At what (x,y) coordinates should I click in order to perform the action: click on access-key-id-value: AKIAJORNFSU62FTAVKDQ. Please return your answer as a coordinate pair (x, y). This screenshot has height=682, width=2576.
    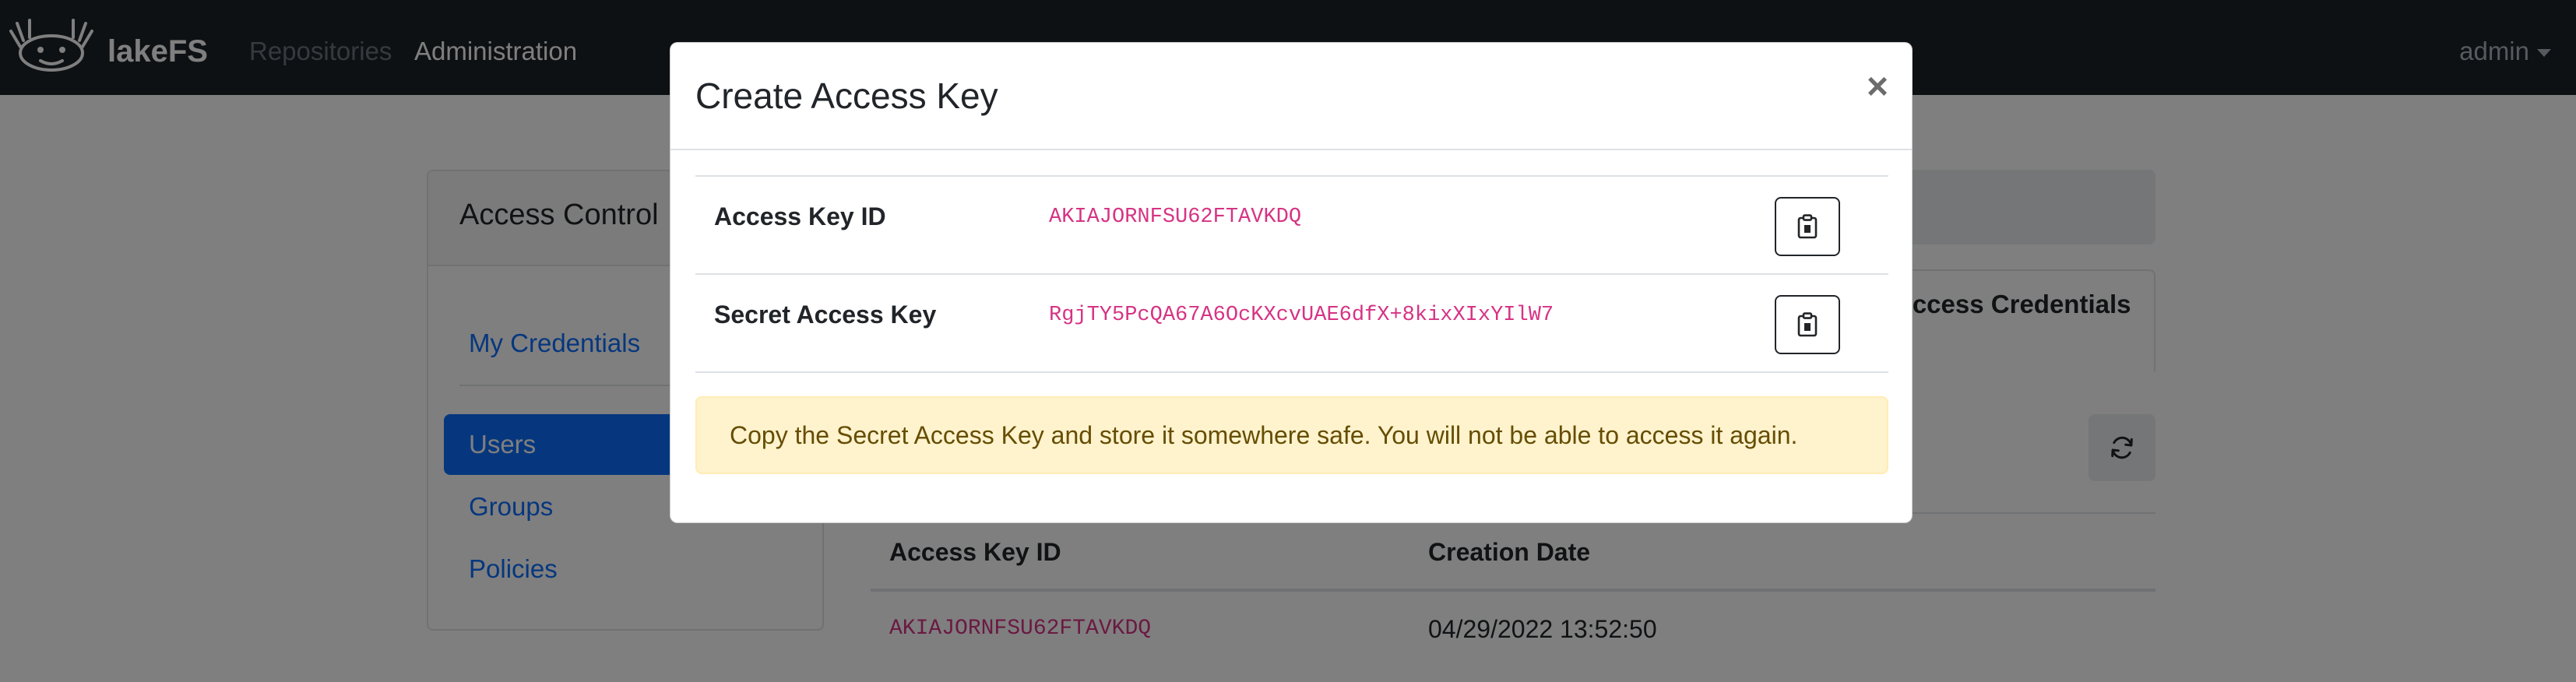
    Looking at the image, I should click on (1175, 218).